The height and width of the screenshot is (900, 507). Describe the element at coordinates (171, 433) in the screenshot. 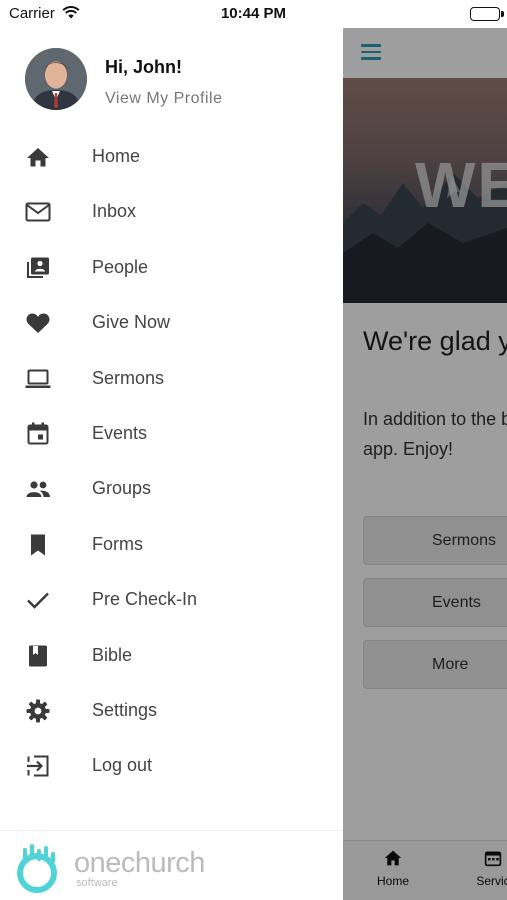

I see `menu-item-events: Events` at that location.